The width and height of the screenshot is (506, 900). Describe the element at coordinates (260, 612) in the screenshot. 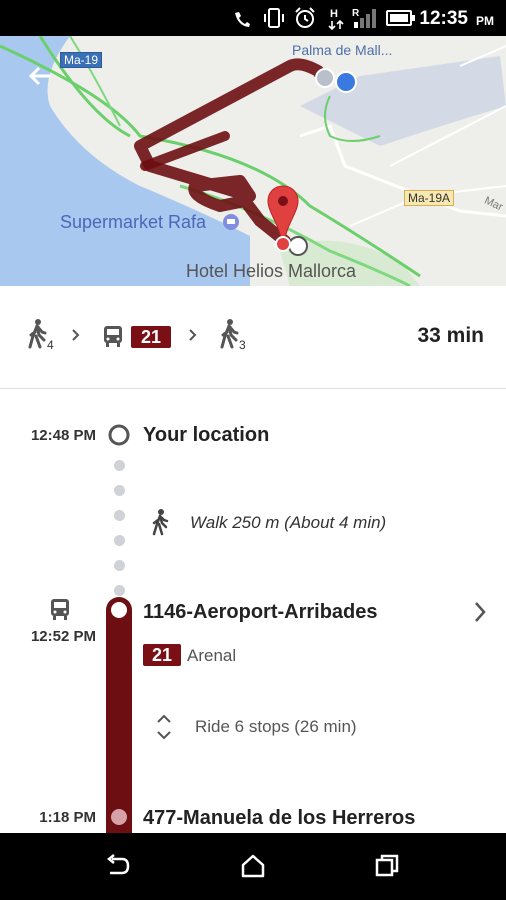

I see `board-stop-name: 1146-Aeroport-Arribades` at that location.